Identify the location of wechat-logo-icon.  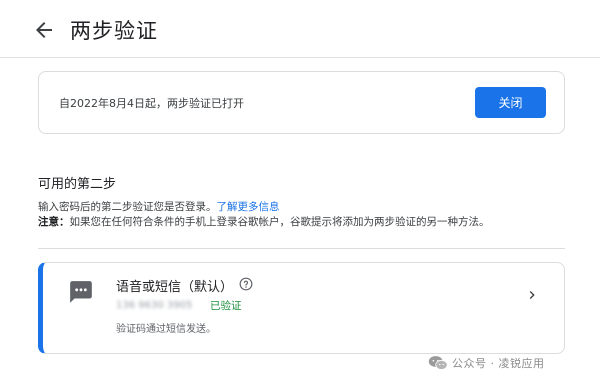
(438, 363).